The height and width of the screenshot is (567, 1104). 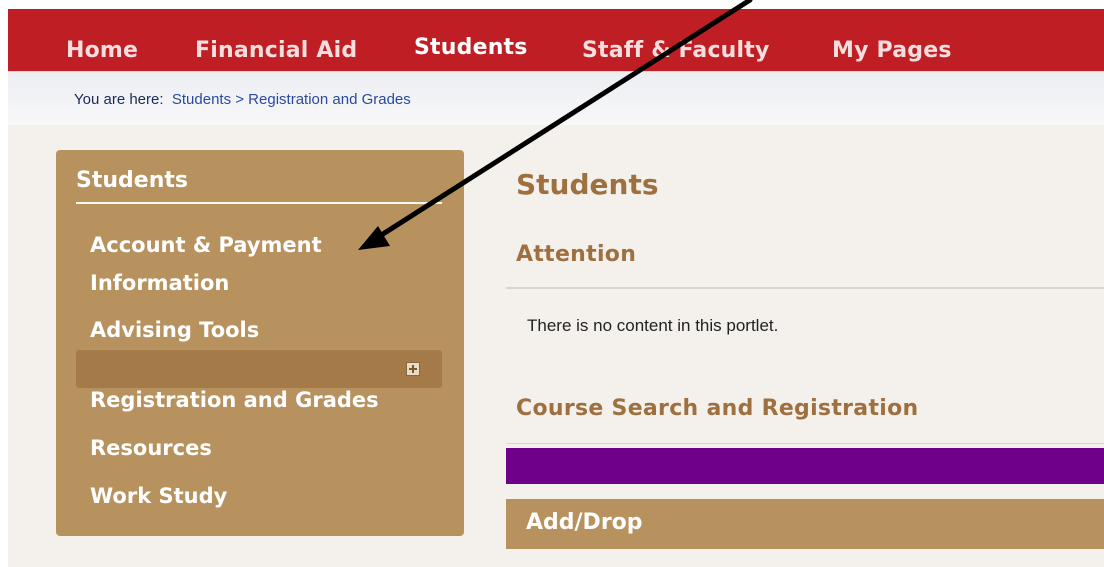 I want to click on sidebar-item-resources: Resources, so click(x=255, y=448).